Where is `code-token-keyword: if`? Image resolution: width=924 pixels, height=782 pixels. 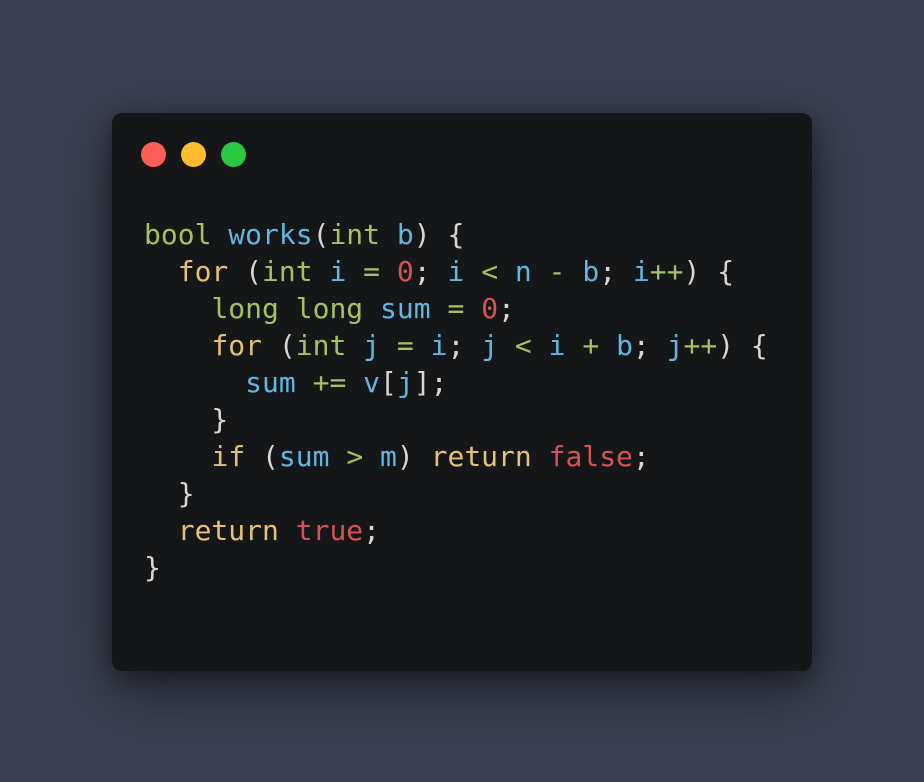
code-token-keyword: if is located at coordinates (228, 456).